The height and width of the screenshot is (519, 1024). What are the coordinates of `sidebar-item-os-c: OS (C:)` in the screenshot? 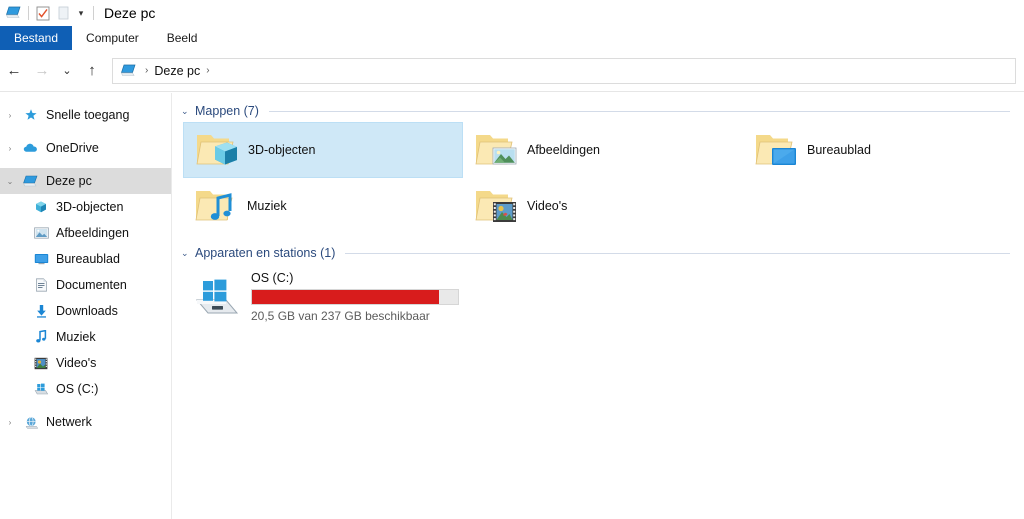 It's located at (85, 389).